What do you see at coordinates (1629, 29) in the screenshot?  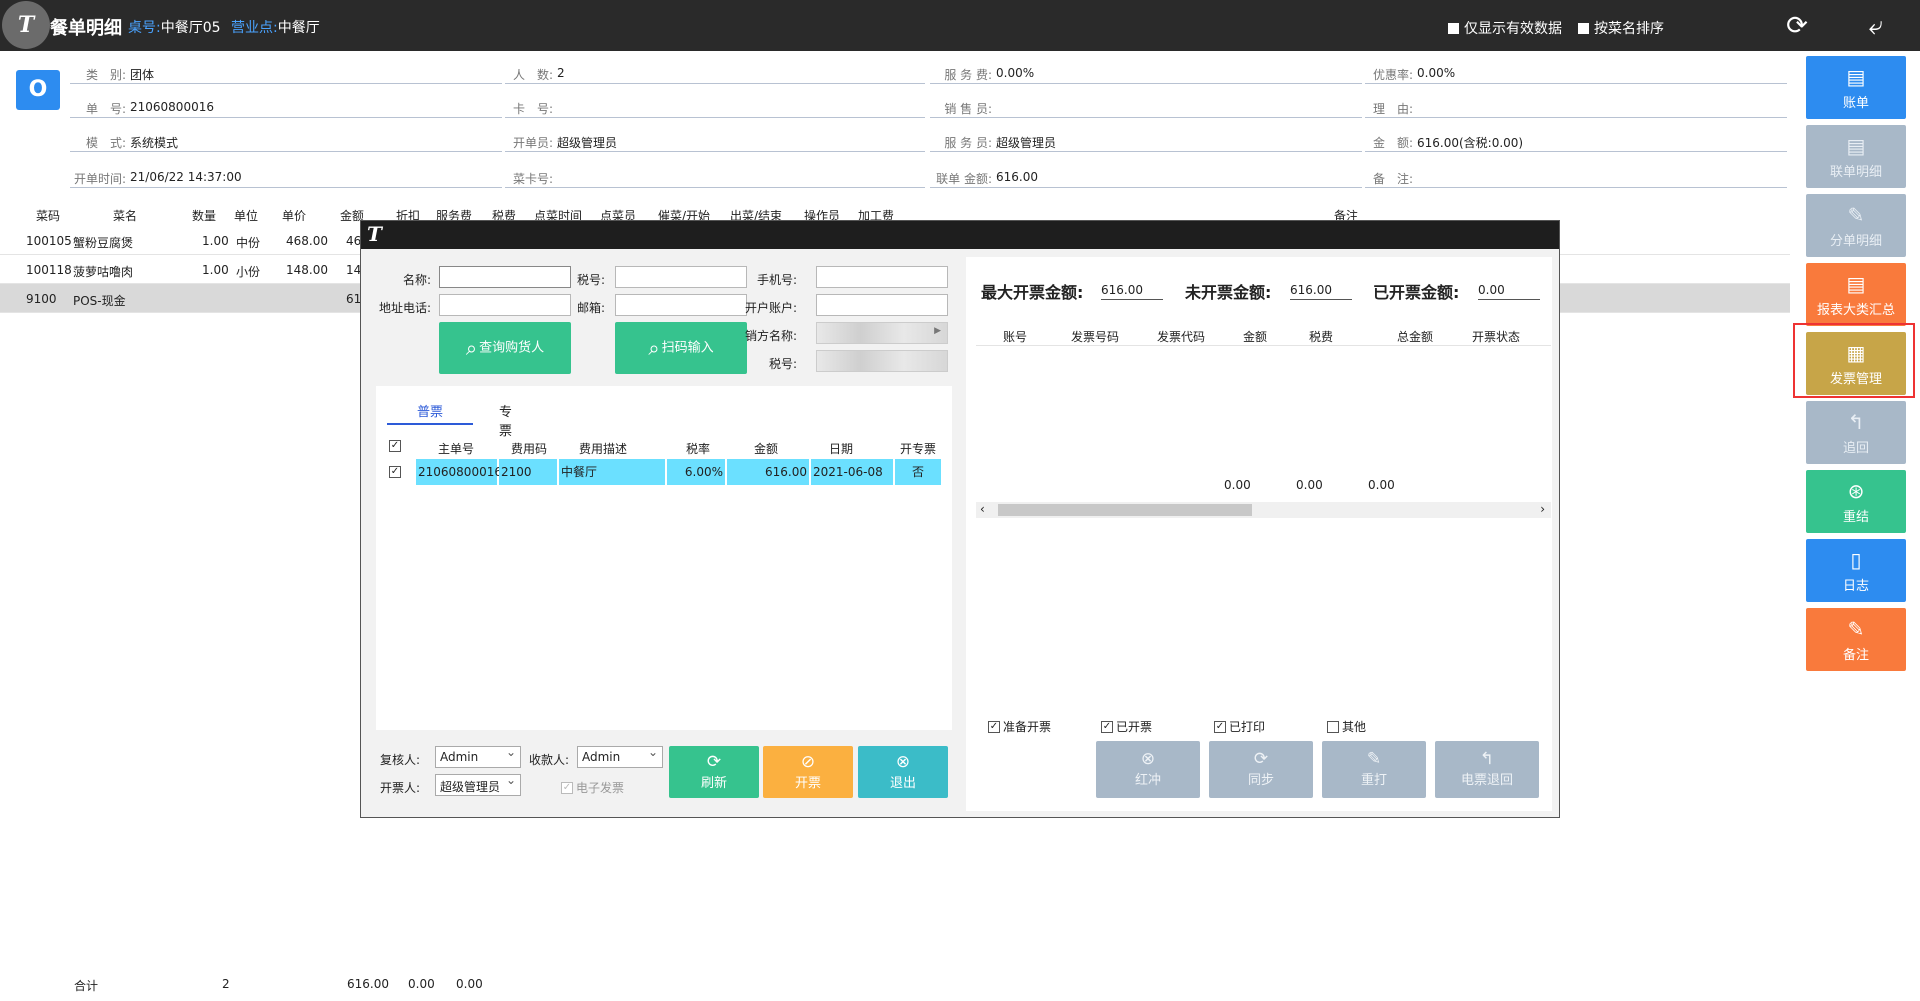 I see `checkbox-label: 按菜名排序` at bounding box center [1629, 29].